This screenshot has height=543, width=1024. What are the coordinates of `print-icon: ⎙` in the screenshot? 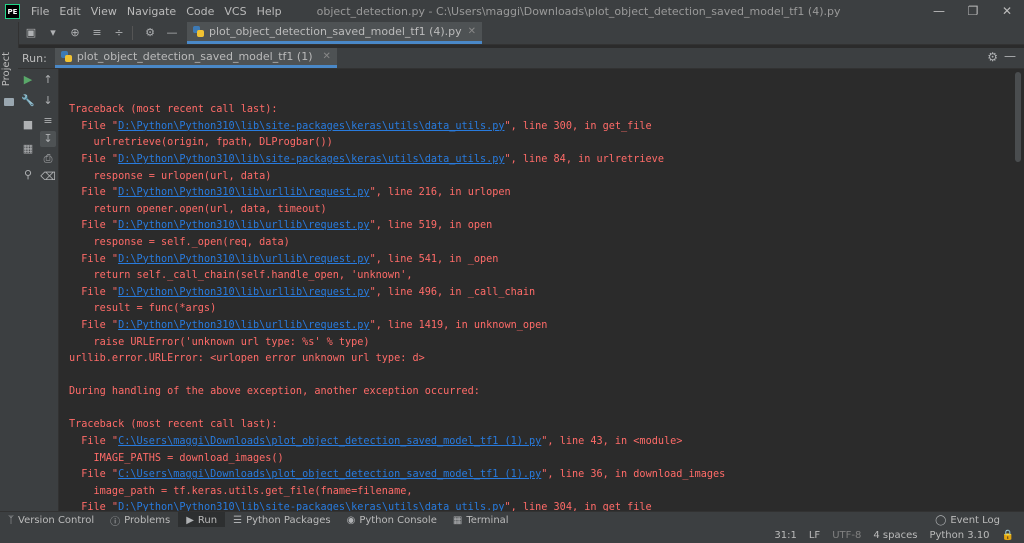 It's located at (48, 159).